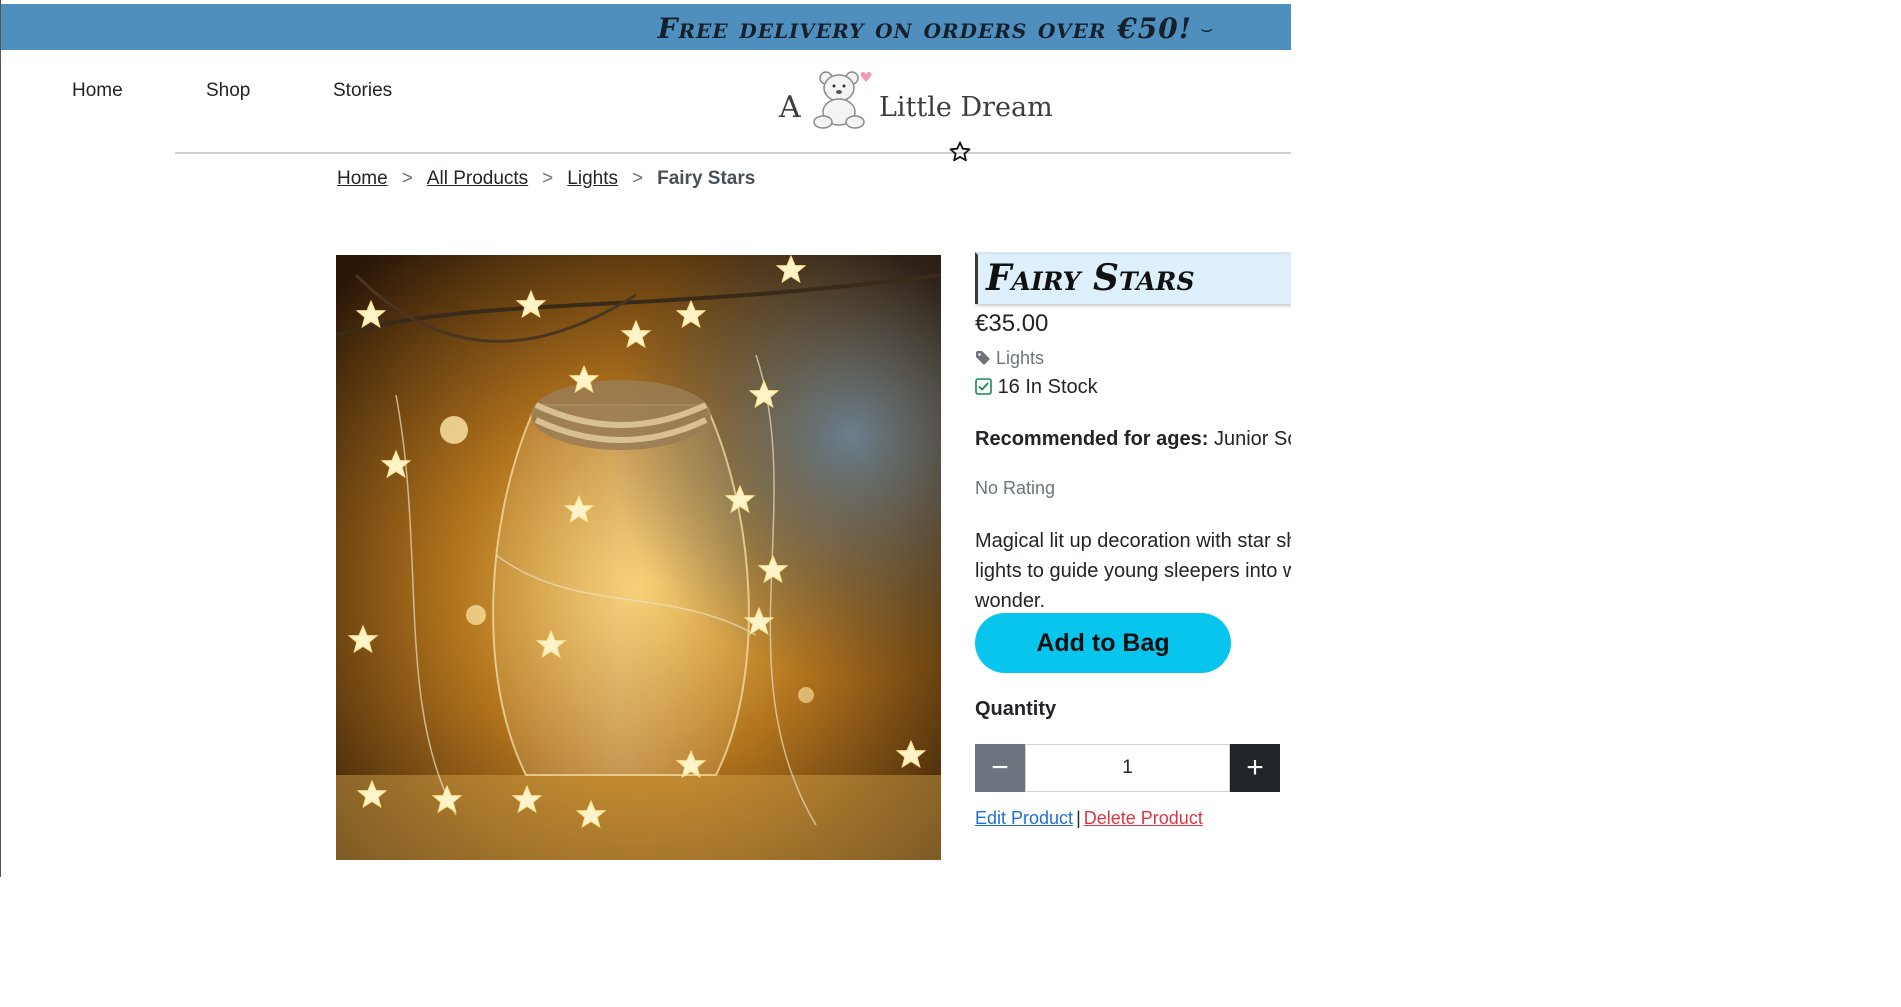 Image resolution: width=1901 pixels, height=1007 pixels. I want to click on quantity-input, so click(1127, 768).